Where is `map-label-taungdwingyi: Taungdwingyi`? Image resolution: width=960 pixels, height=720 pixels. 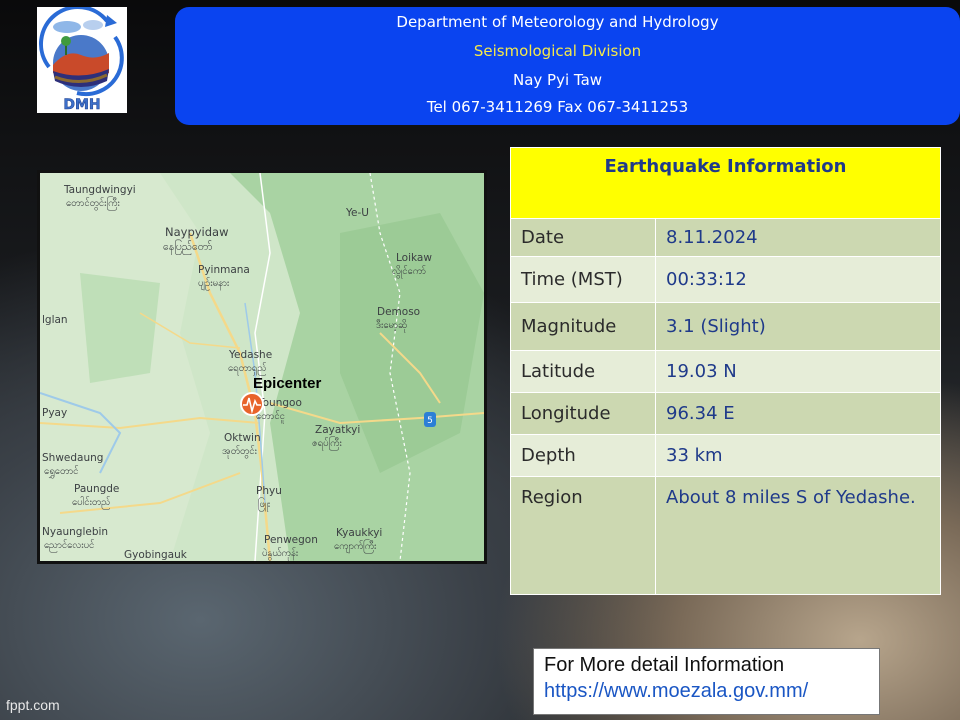
map-label-taungdwingyi: Taungdwingyi is located at coordinates (99, 190).